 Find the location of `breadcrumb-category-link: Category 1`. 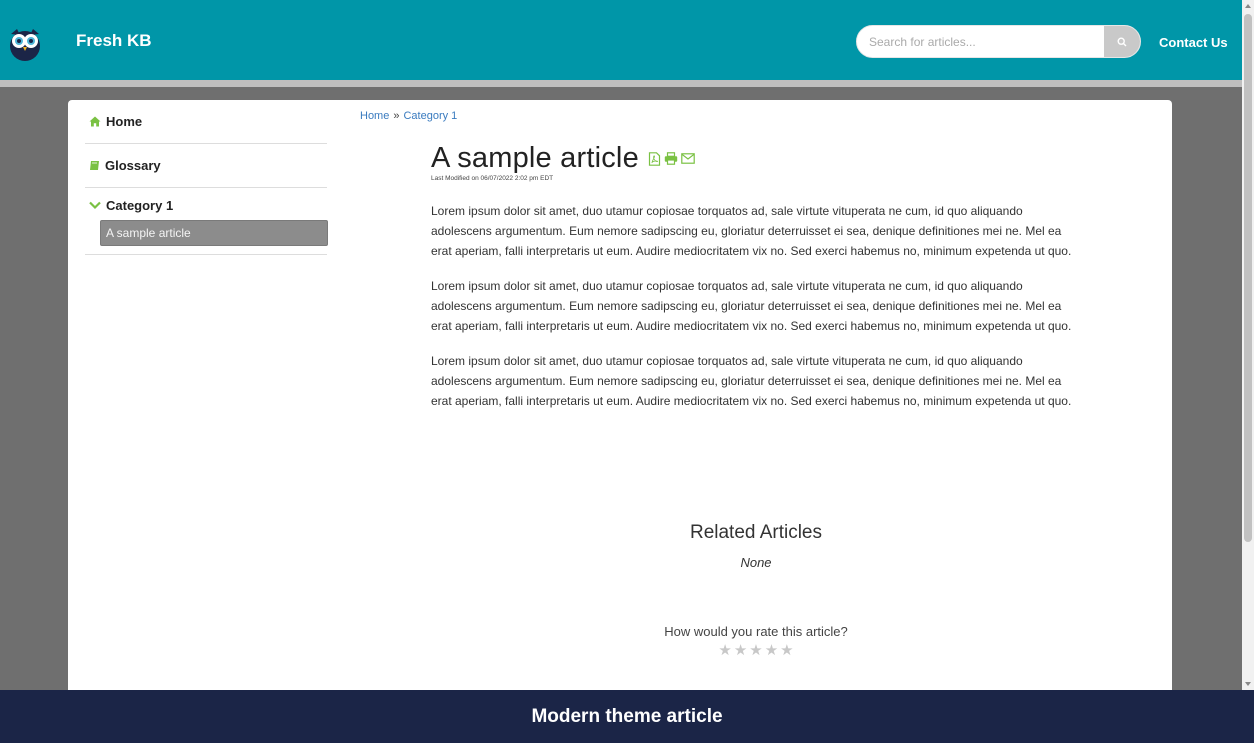

breadcrumb-category-link: Category 1 is located at coordinates (430, 116).